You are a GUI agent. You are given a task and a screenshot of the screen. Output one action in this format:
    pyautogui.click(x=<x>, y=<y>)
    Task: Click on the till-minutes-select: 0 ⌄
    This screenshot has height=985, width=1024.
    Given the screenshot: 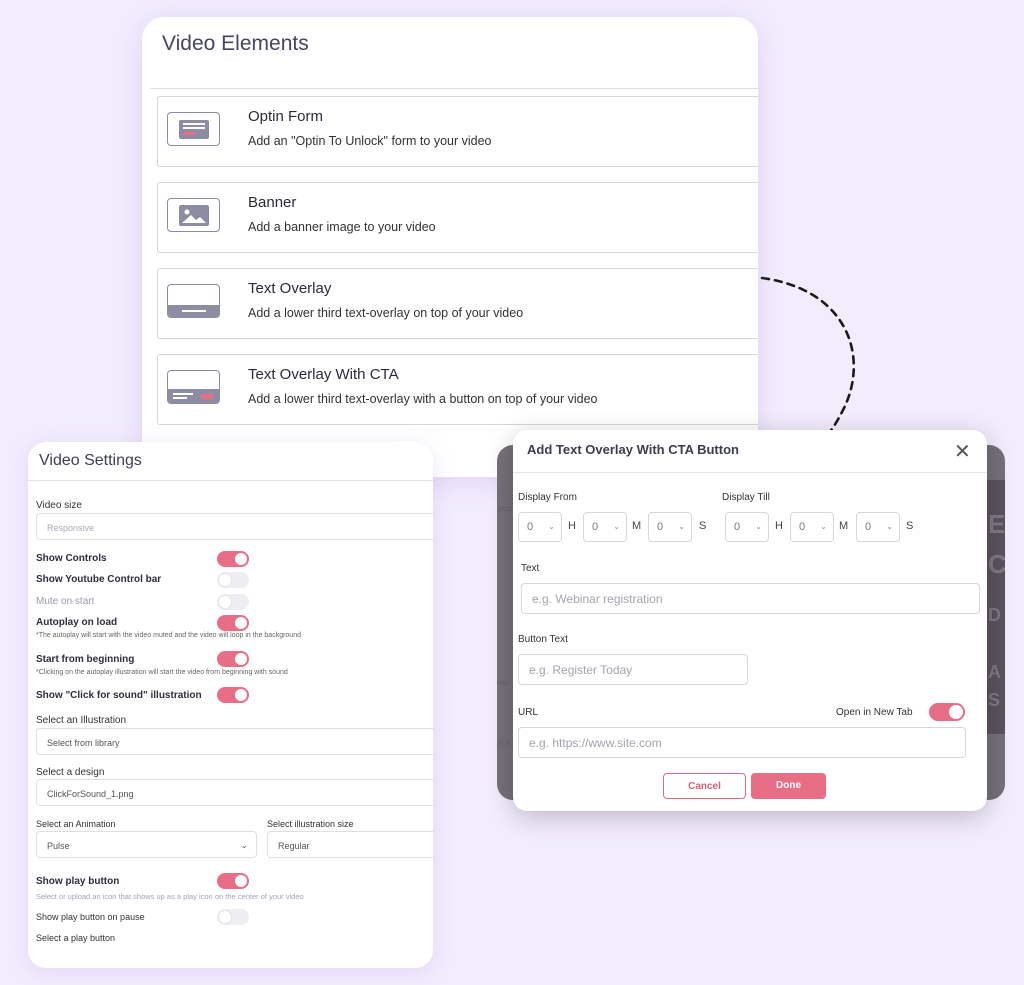 What is the action you would take?
    pyautogui.click(x=812, y=527)
    